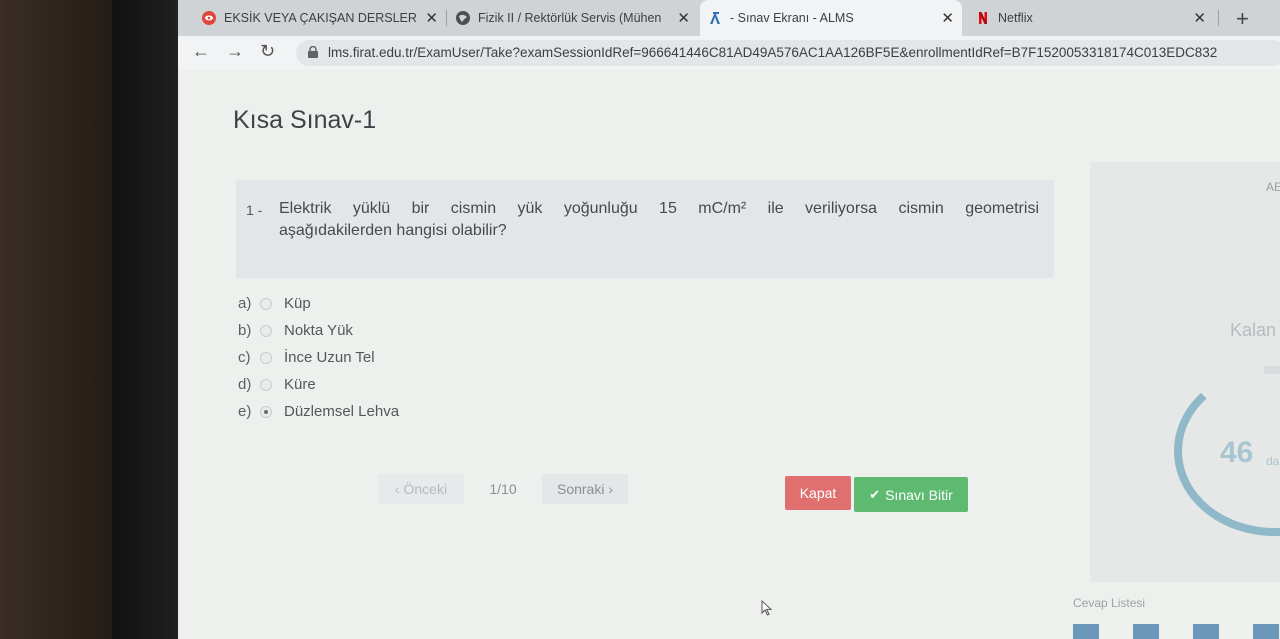 The height and width of the screenshot is (639, 1280). I want to click on tab-eksik-dersler: EKSİK VEYA ÇAKIŞAN DERSLER H ✕, so click(320, 18).